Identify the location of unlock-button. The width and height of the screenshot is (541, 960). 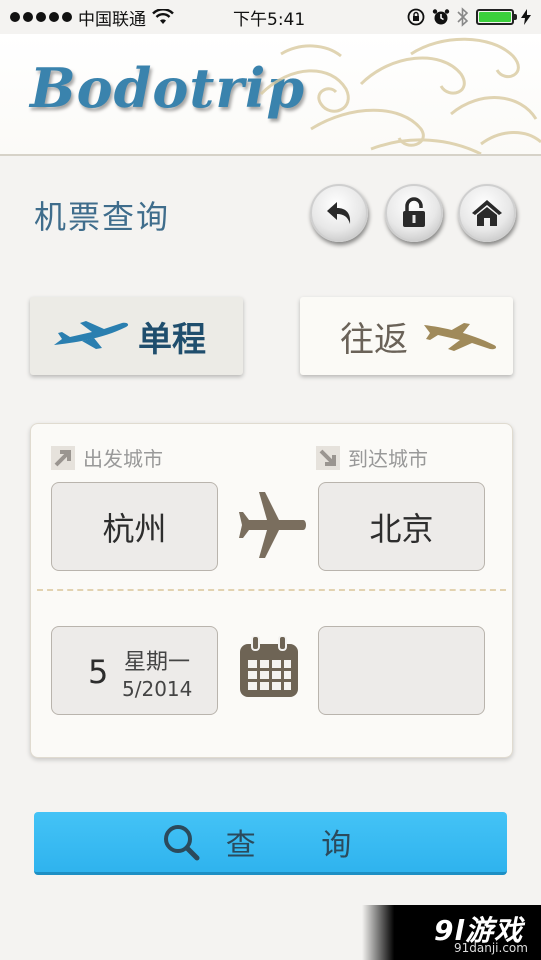
(414, 213).